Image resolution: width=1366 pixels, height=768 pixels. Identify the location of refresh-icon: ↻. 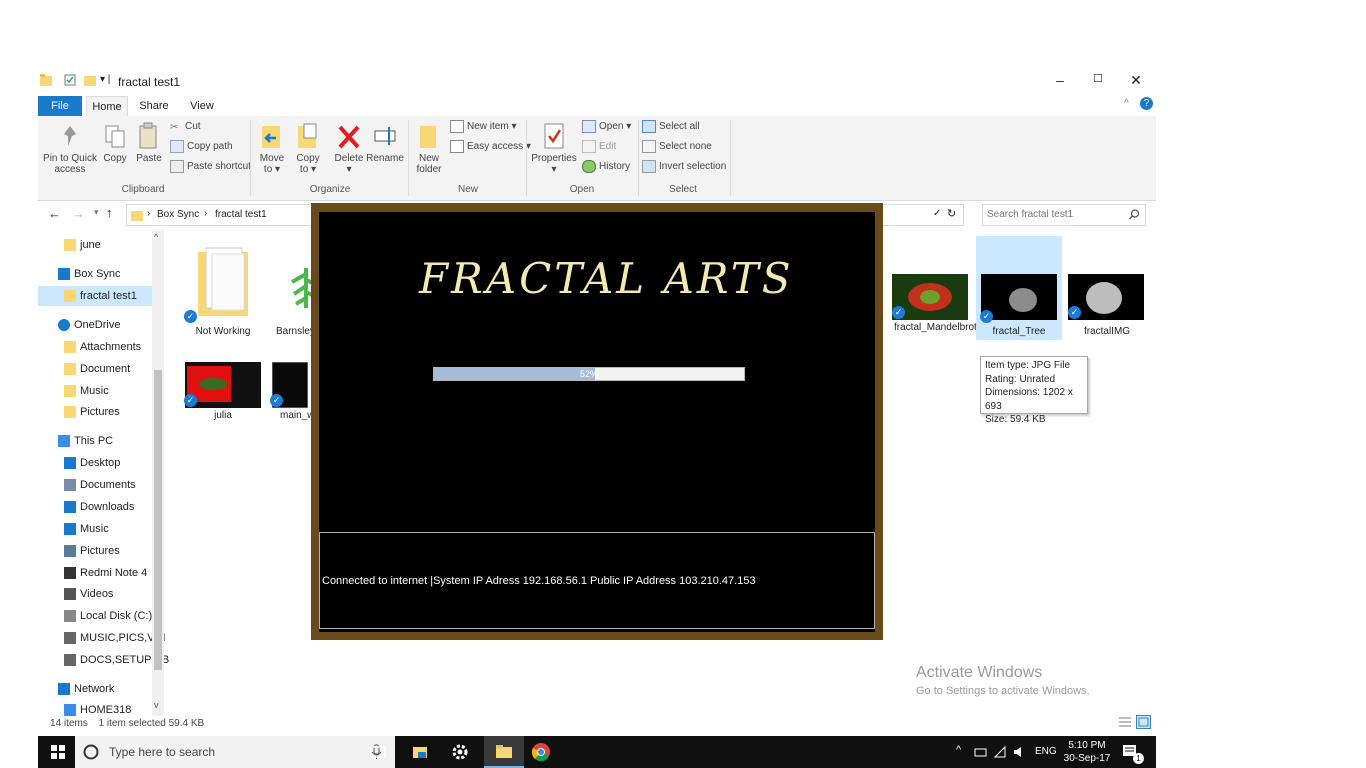
(951, 213).